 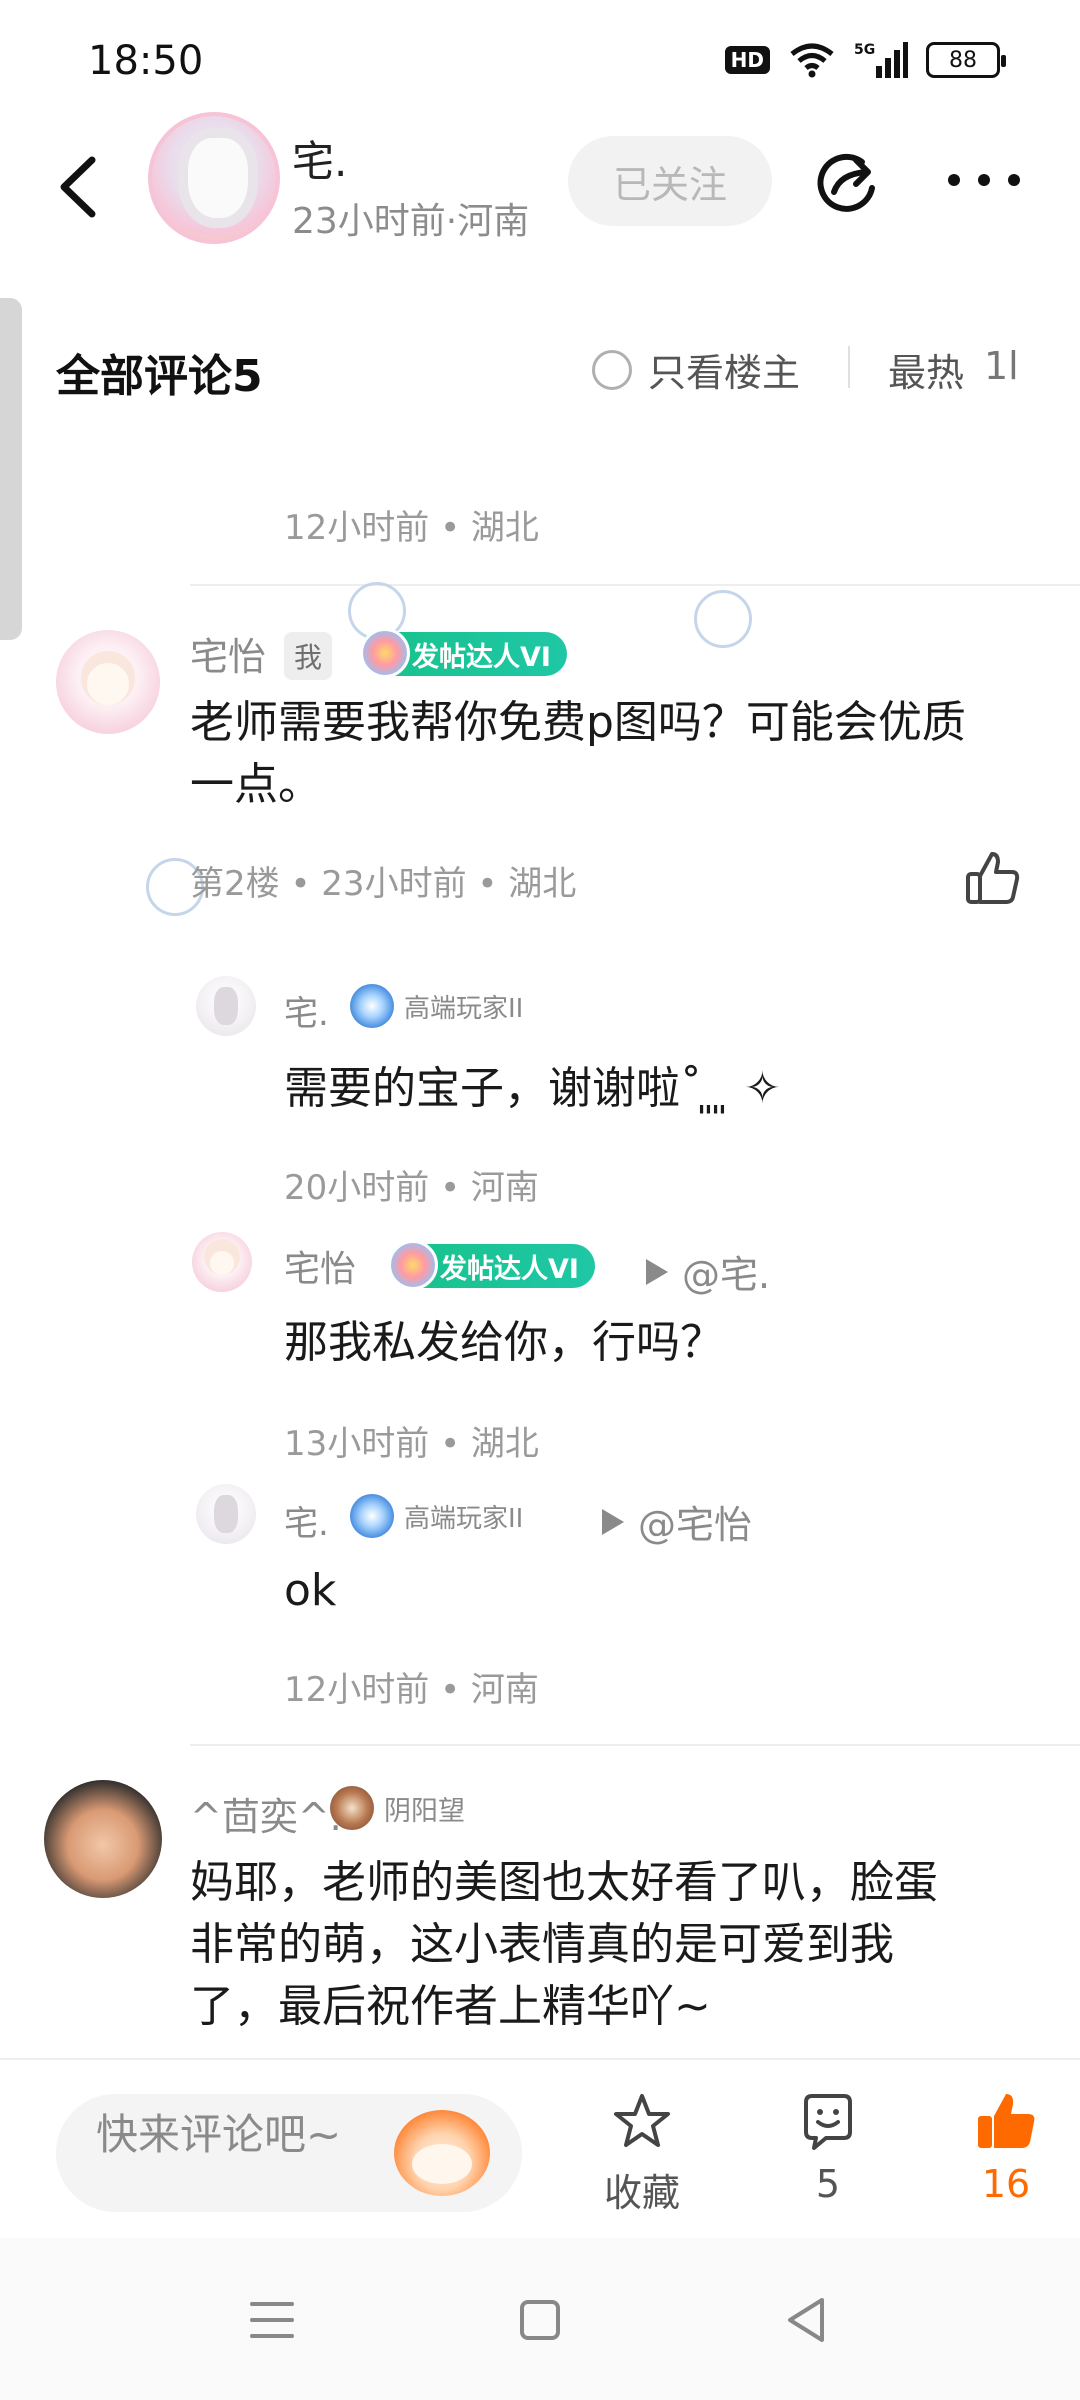 I want to click on author-meta: 23小时前·河南, so click(x=411, y=221).